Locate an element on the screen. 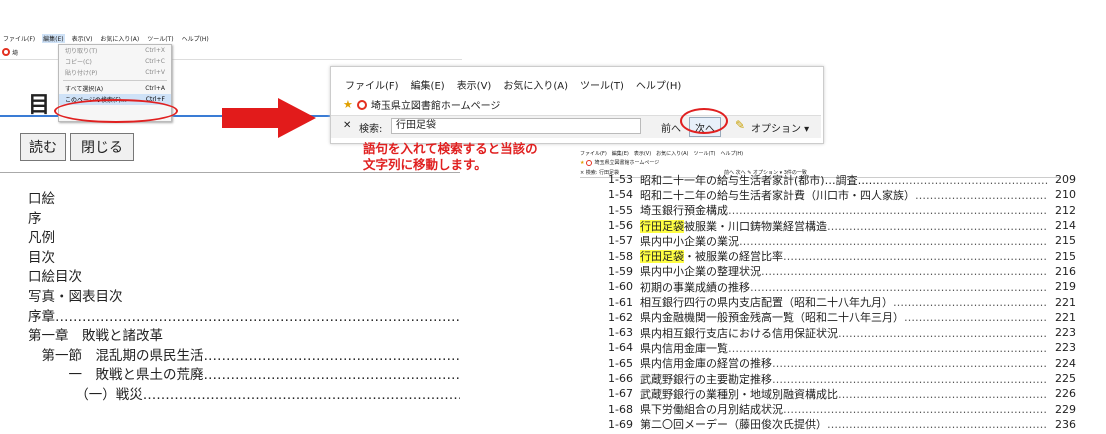 Image resolution: width=1106 pixels, height=434 pixels. menu-view: 表示(V) is located at coordinates (82, 38).